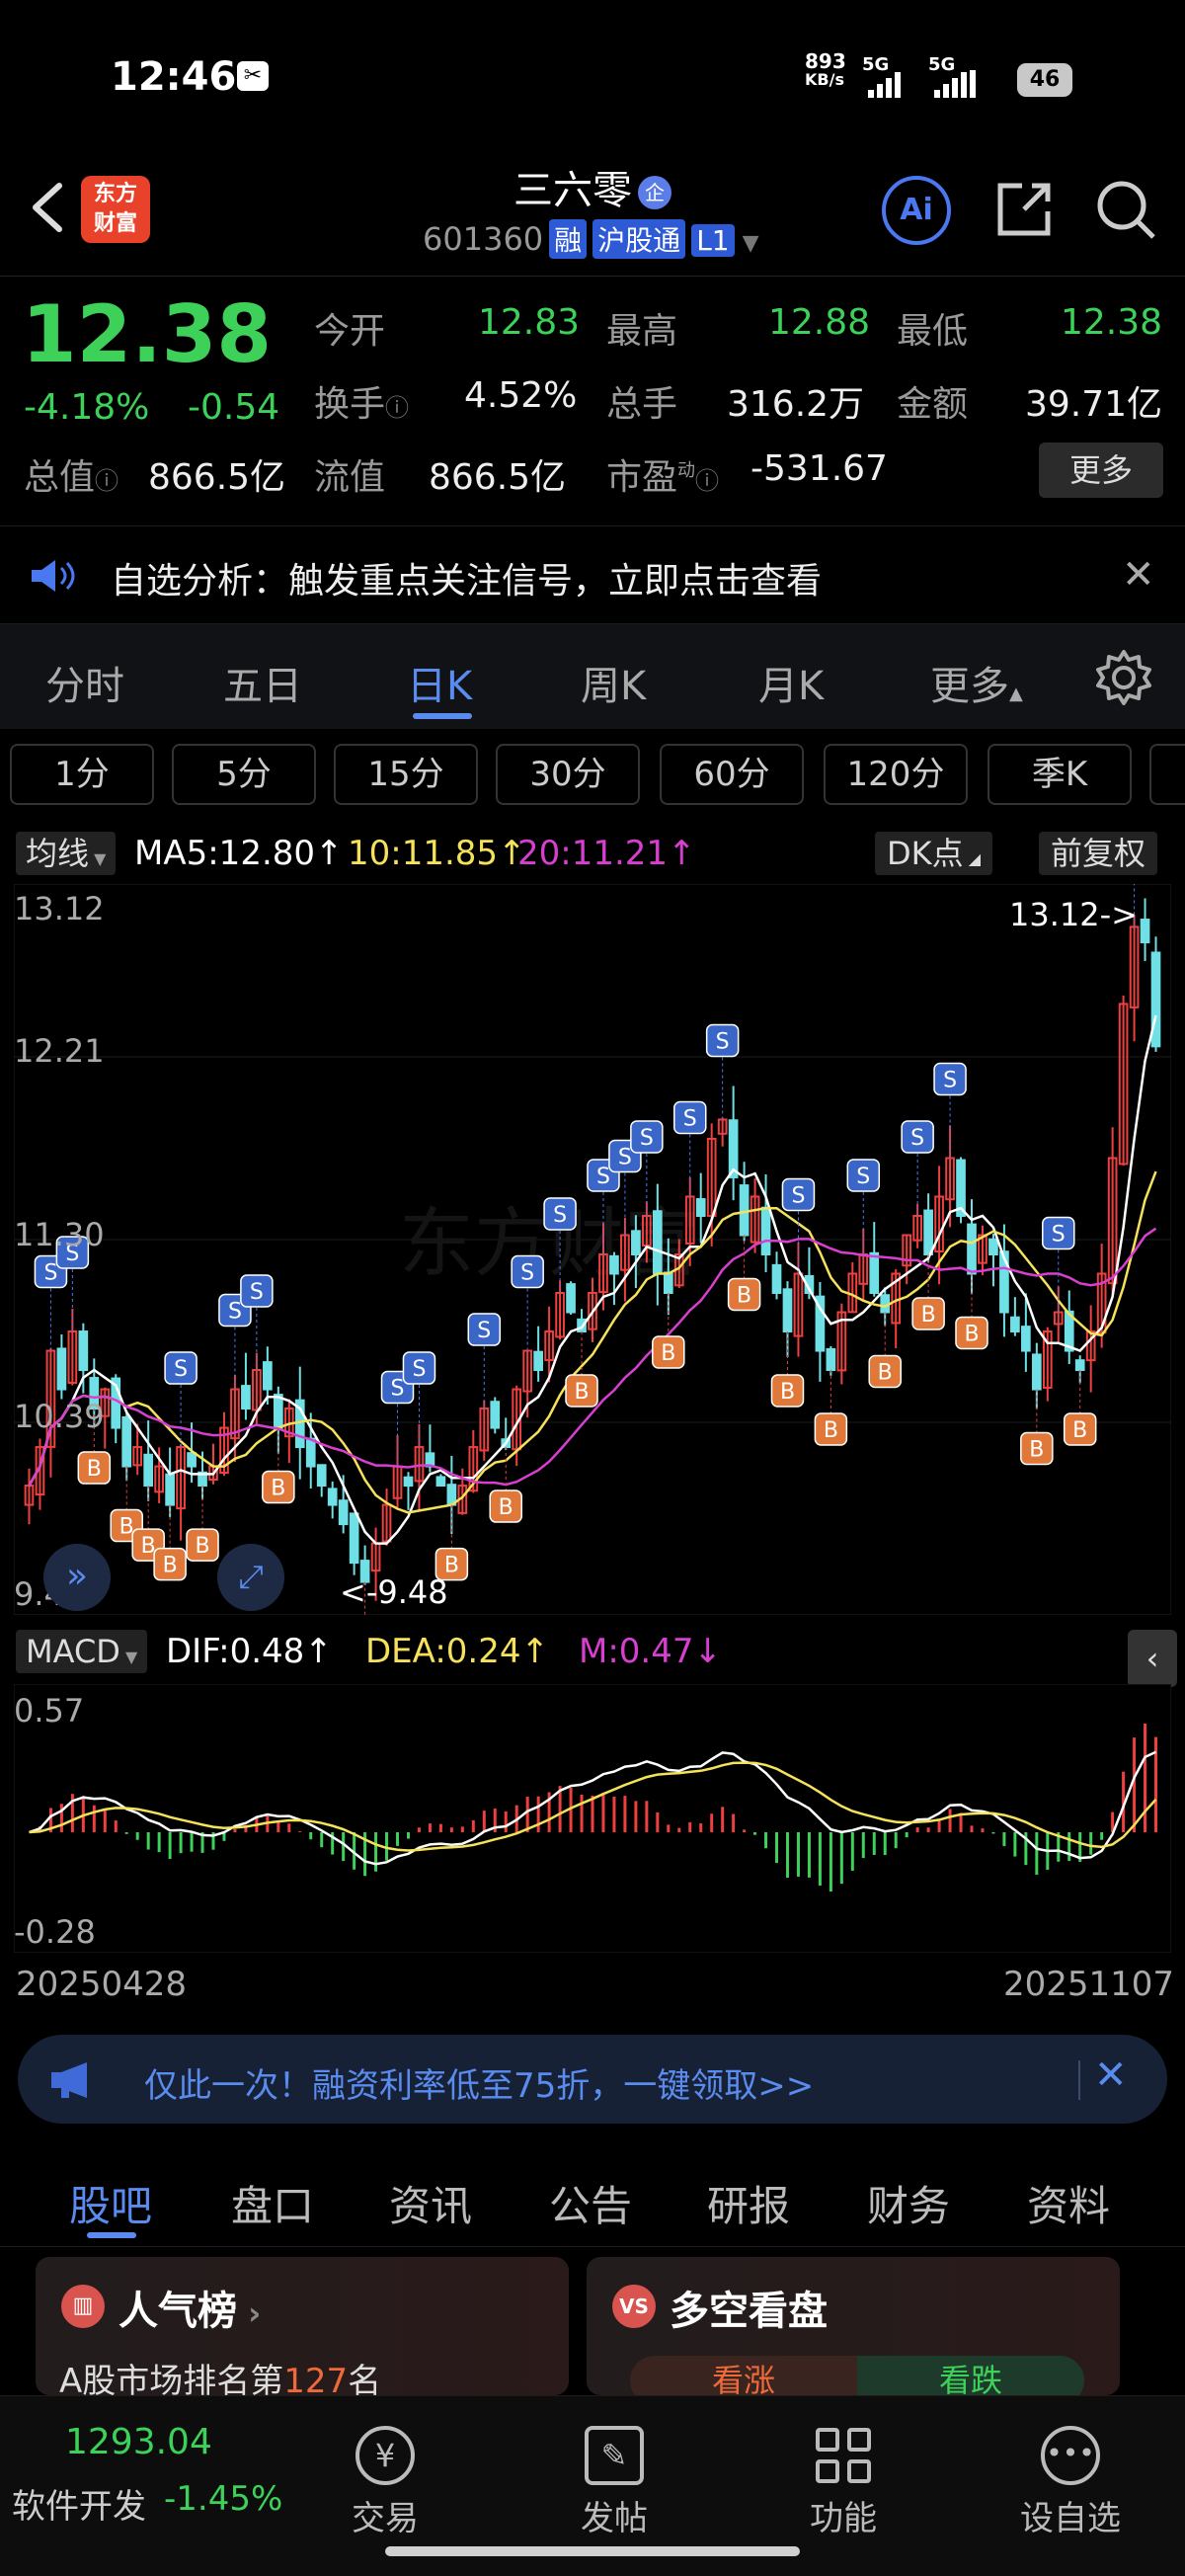 This screenshot has height=2576, width=1185. Describe the element at coordinates (234, 407) in the screenshot. I see `change-amt: -0.54` at that location.